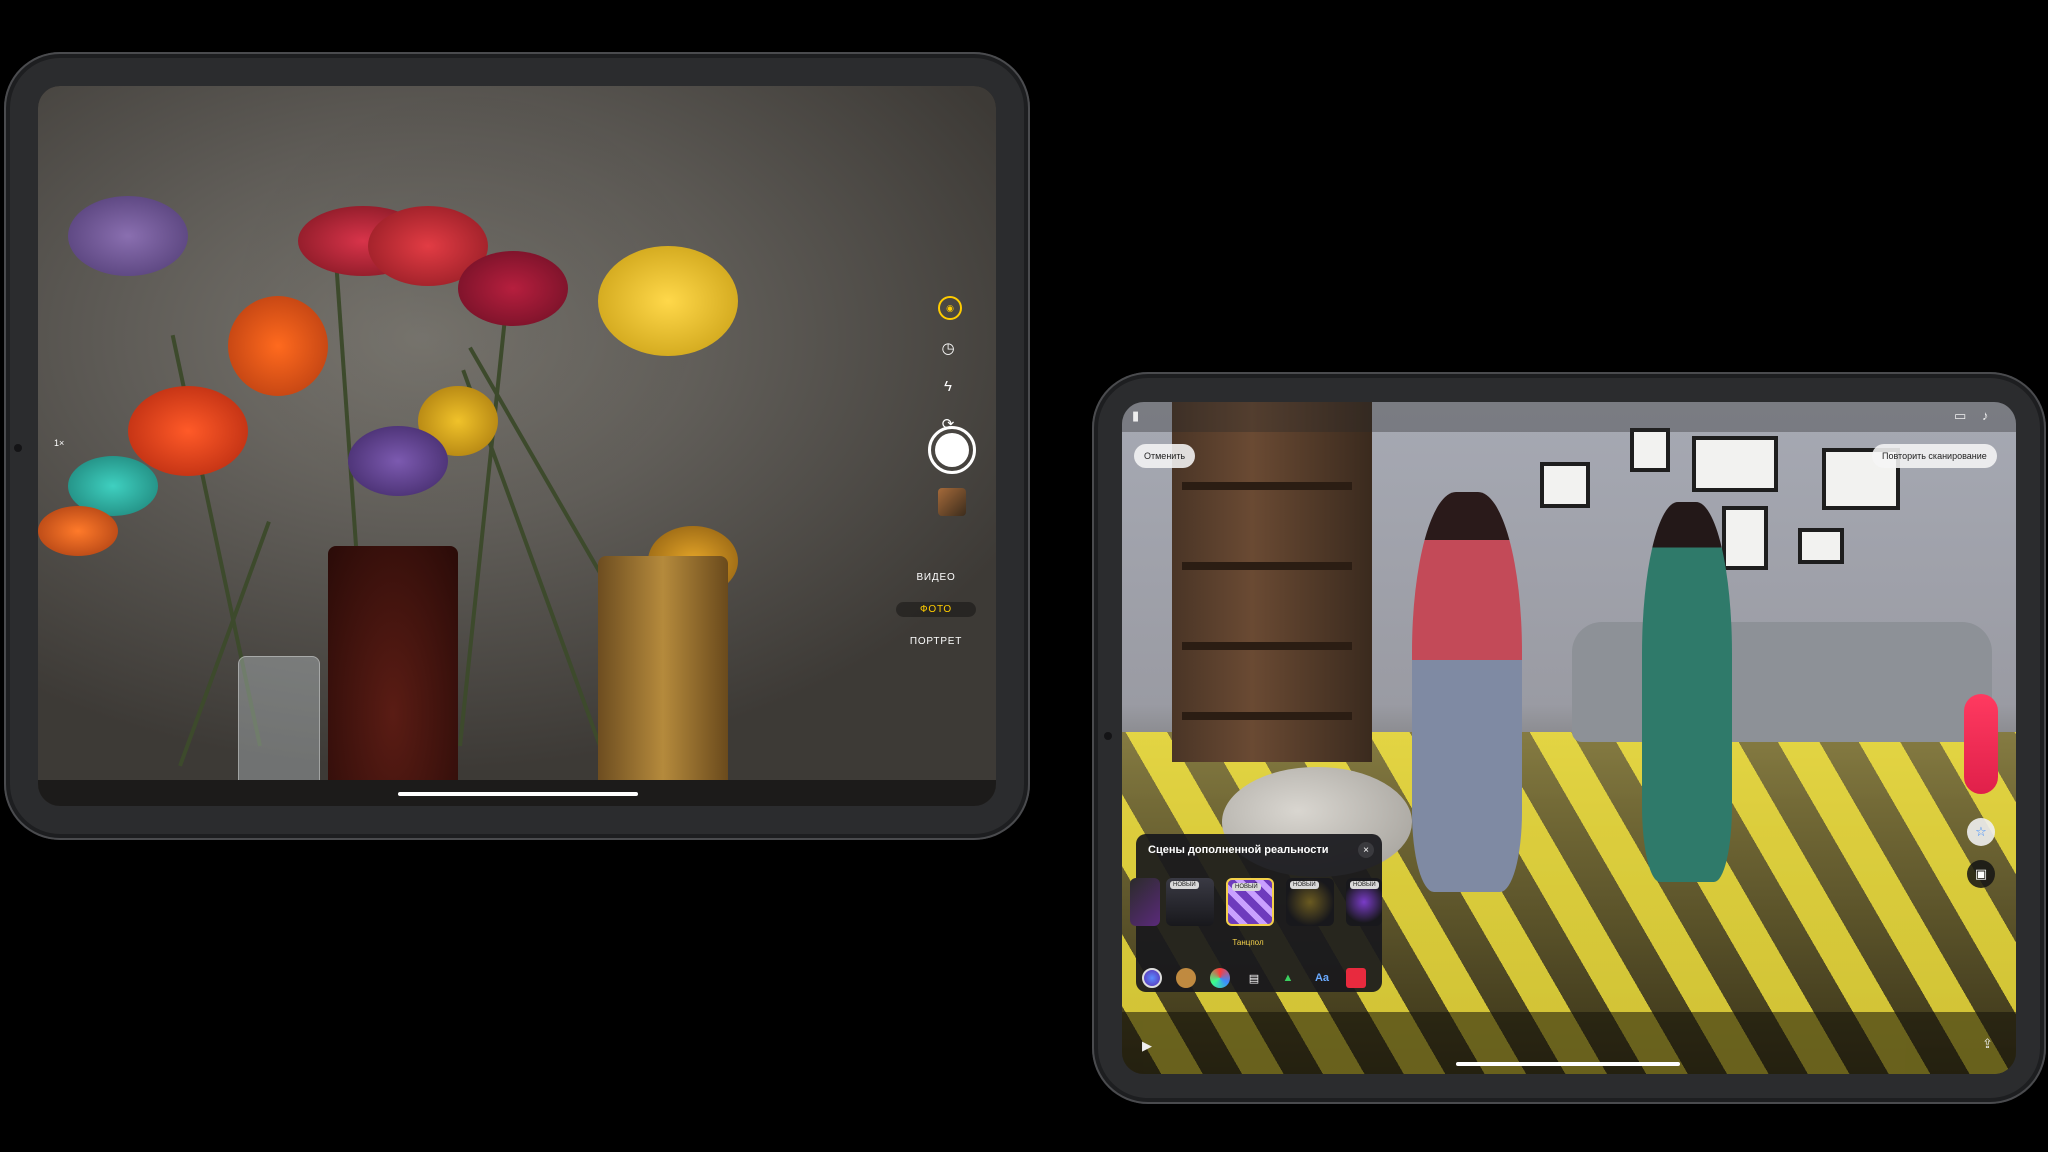 This screenshot has width=2048, height=1152. What do you see at coordinates (1687, 692) in the screenshot?
I see `dancer-right` at bounding box center [1687, 692].